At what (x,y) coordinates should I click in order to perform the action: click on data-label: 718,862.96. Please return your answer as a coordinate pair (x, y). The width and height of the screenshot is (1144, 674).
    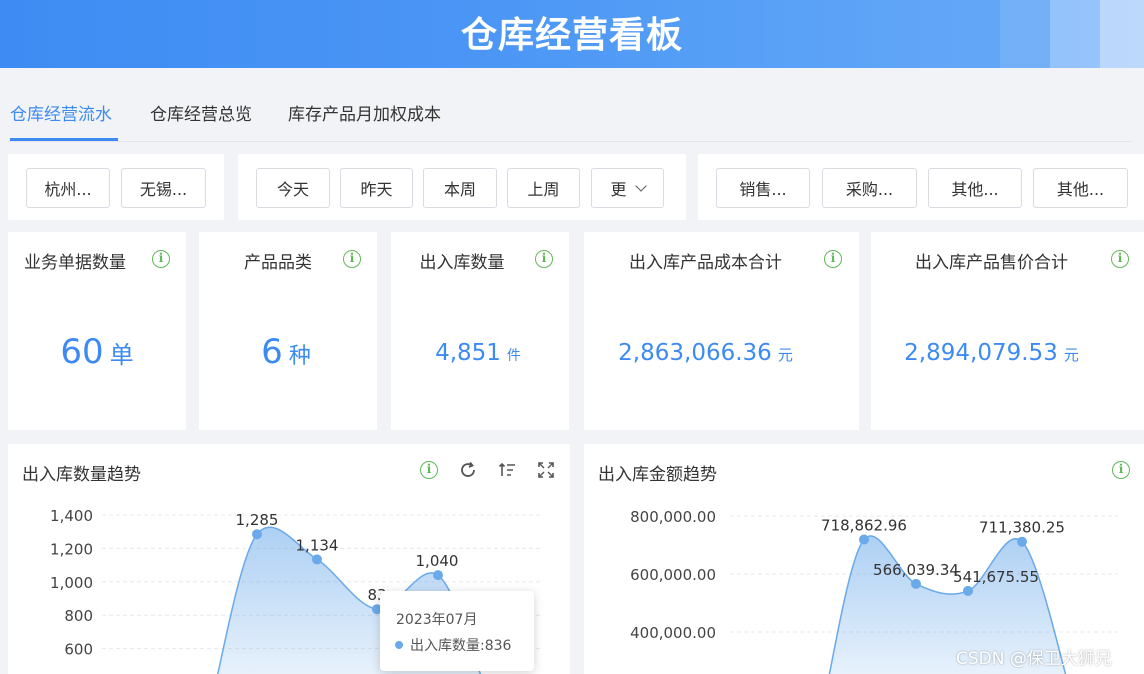
    Looking at the image, I should click on (864, 526).